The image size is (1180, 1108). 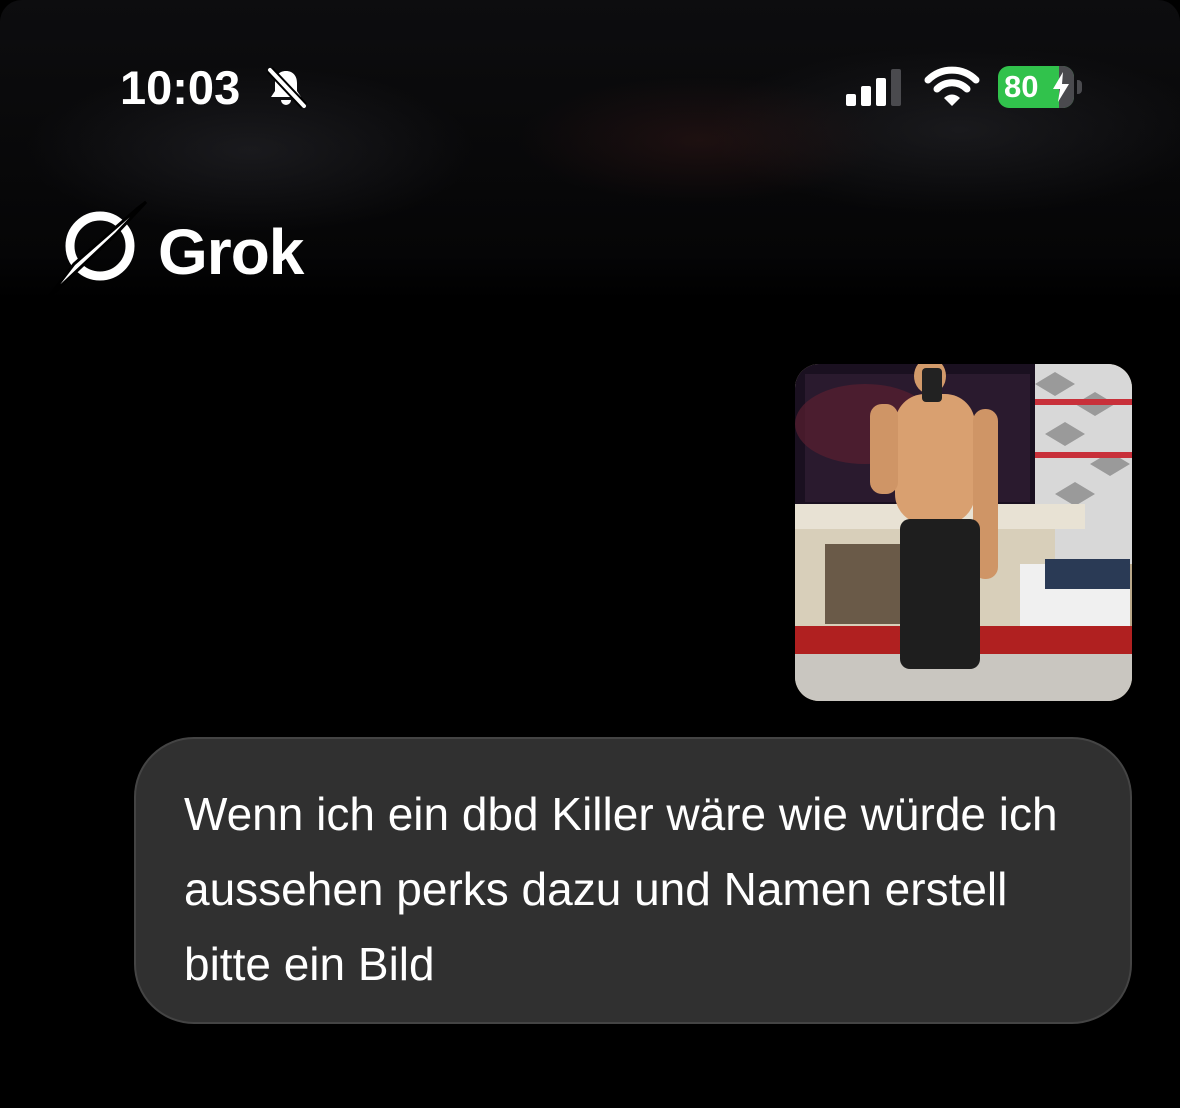 What do you see at coordinates (873, 87) in the screenshot?
I see `cellular-signal-icon` at bounding box center [873, 87].